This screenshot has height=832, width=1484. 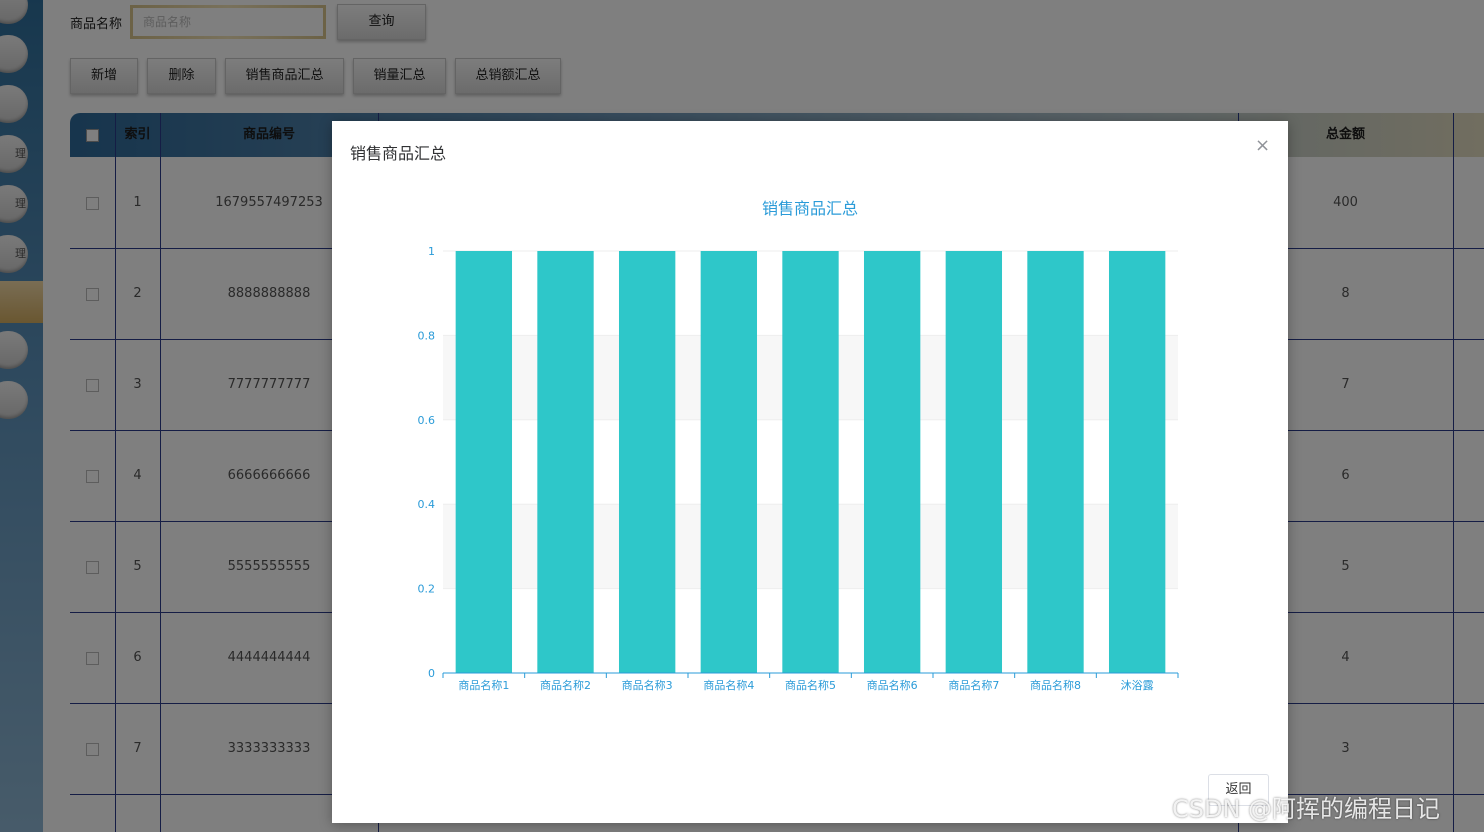 What do you see at coordinates (431, 251) in the screenshot?
I see `y-tick-label: 1` at bounding box center [431, 251].